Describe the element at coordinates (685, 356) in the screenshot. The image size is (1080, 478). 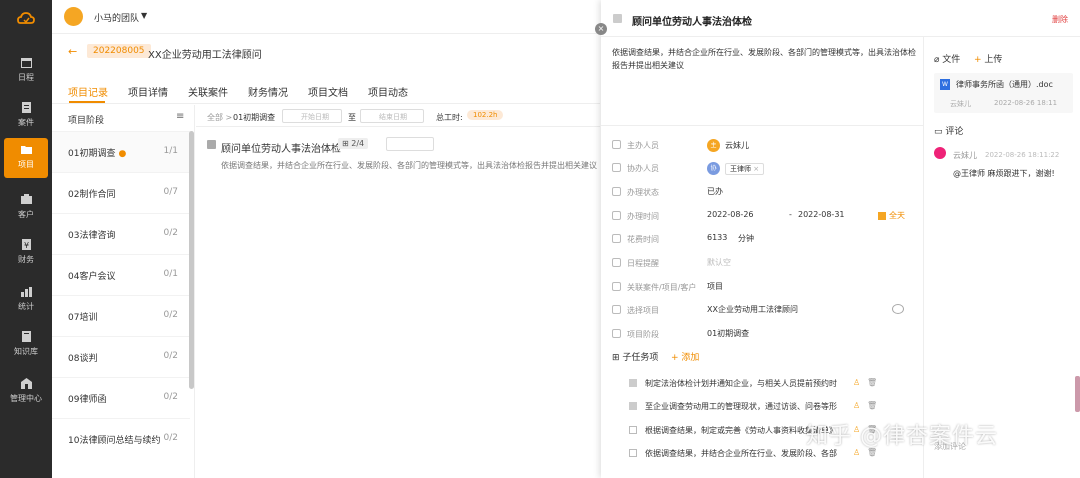
I see `add-subtask-button: + 添加` at that location.